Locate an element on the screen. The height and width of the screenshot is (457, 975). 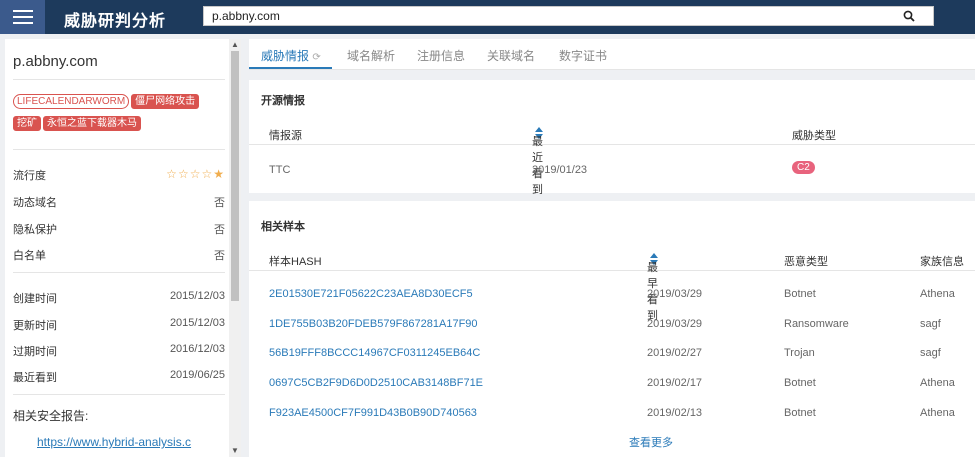
table-header: 样本HASH 最早看到 恶意类型 家族信息 is located at coordinates (612, 284).